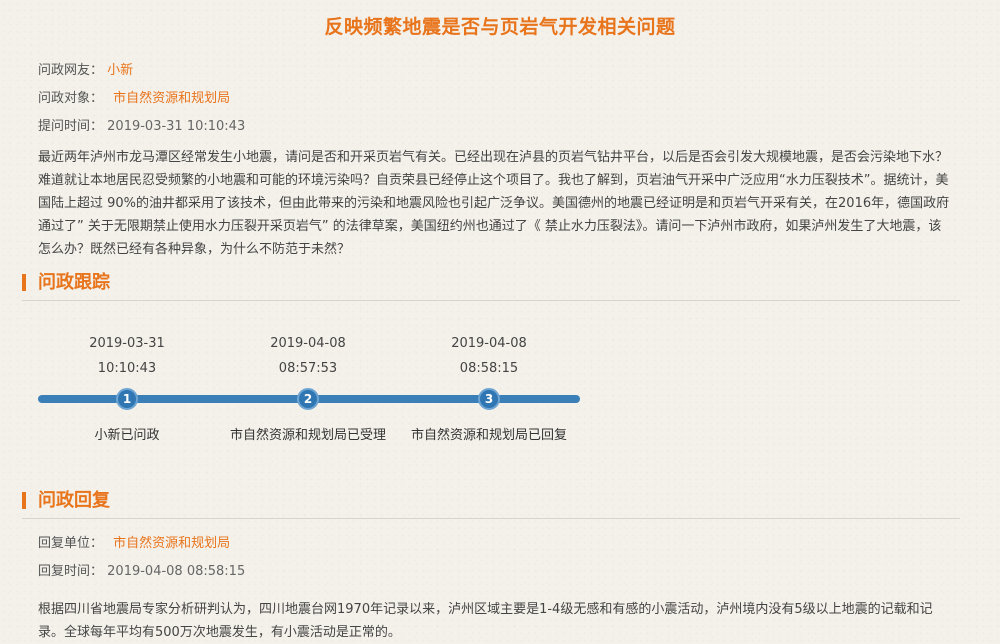 This screenshot has height=644, width=1000. Describe the element at coordinates (71, 98) in the screenshot. I see `question-target-label: 问政对象：` at that location.